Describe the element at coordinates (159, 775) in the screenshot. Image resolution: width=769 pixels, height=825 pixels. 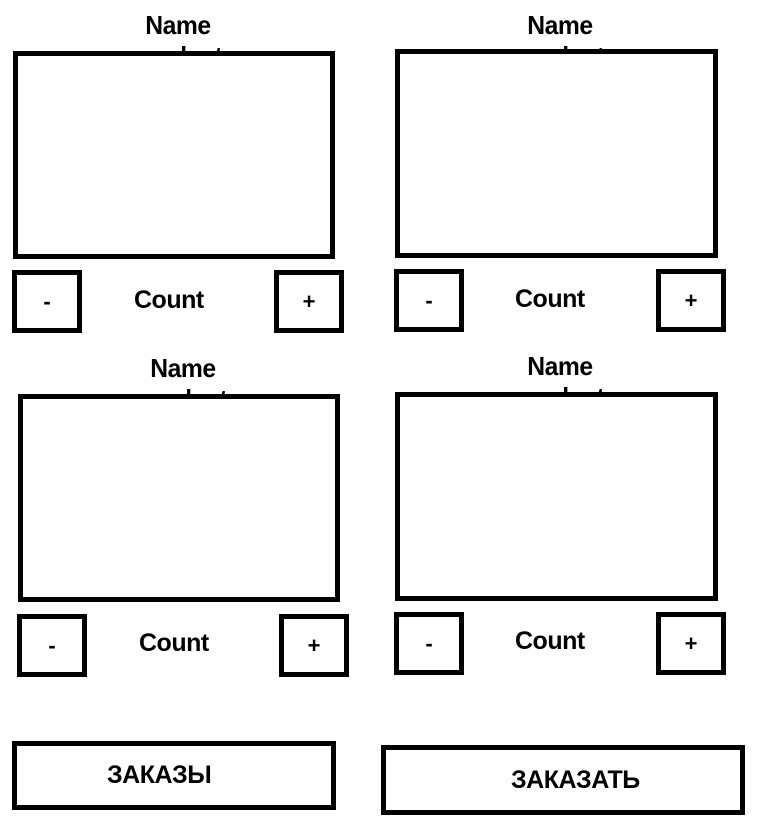
I see `orders-button-label: ЗАКАЗЫ` at that location.